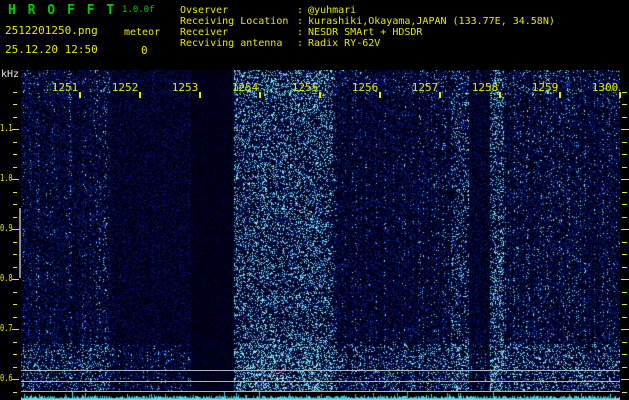 This screenshot has width=629, height=400. Describe the element at coordinates (365, 87) in the screenshot. I see `x-axis-label: 1256` at that location.